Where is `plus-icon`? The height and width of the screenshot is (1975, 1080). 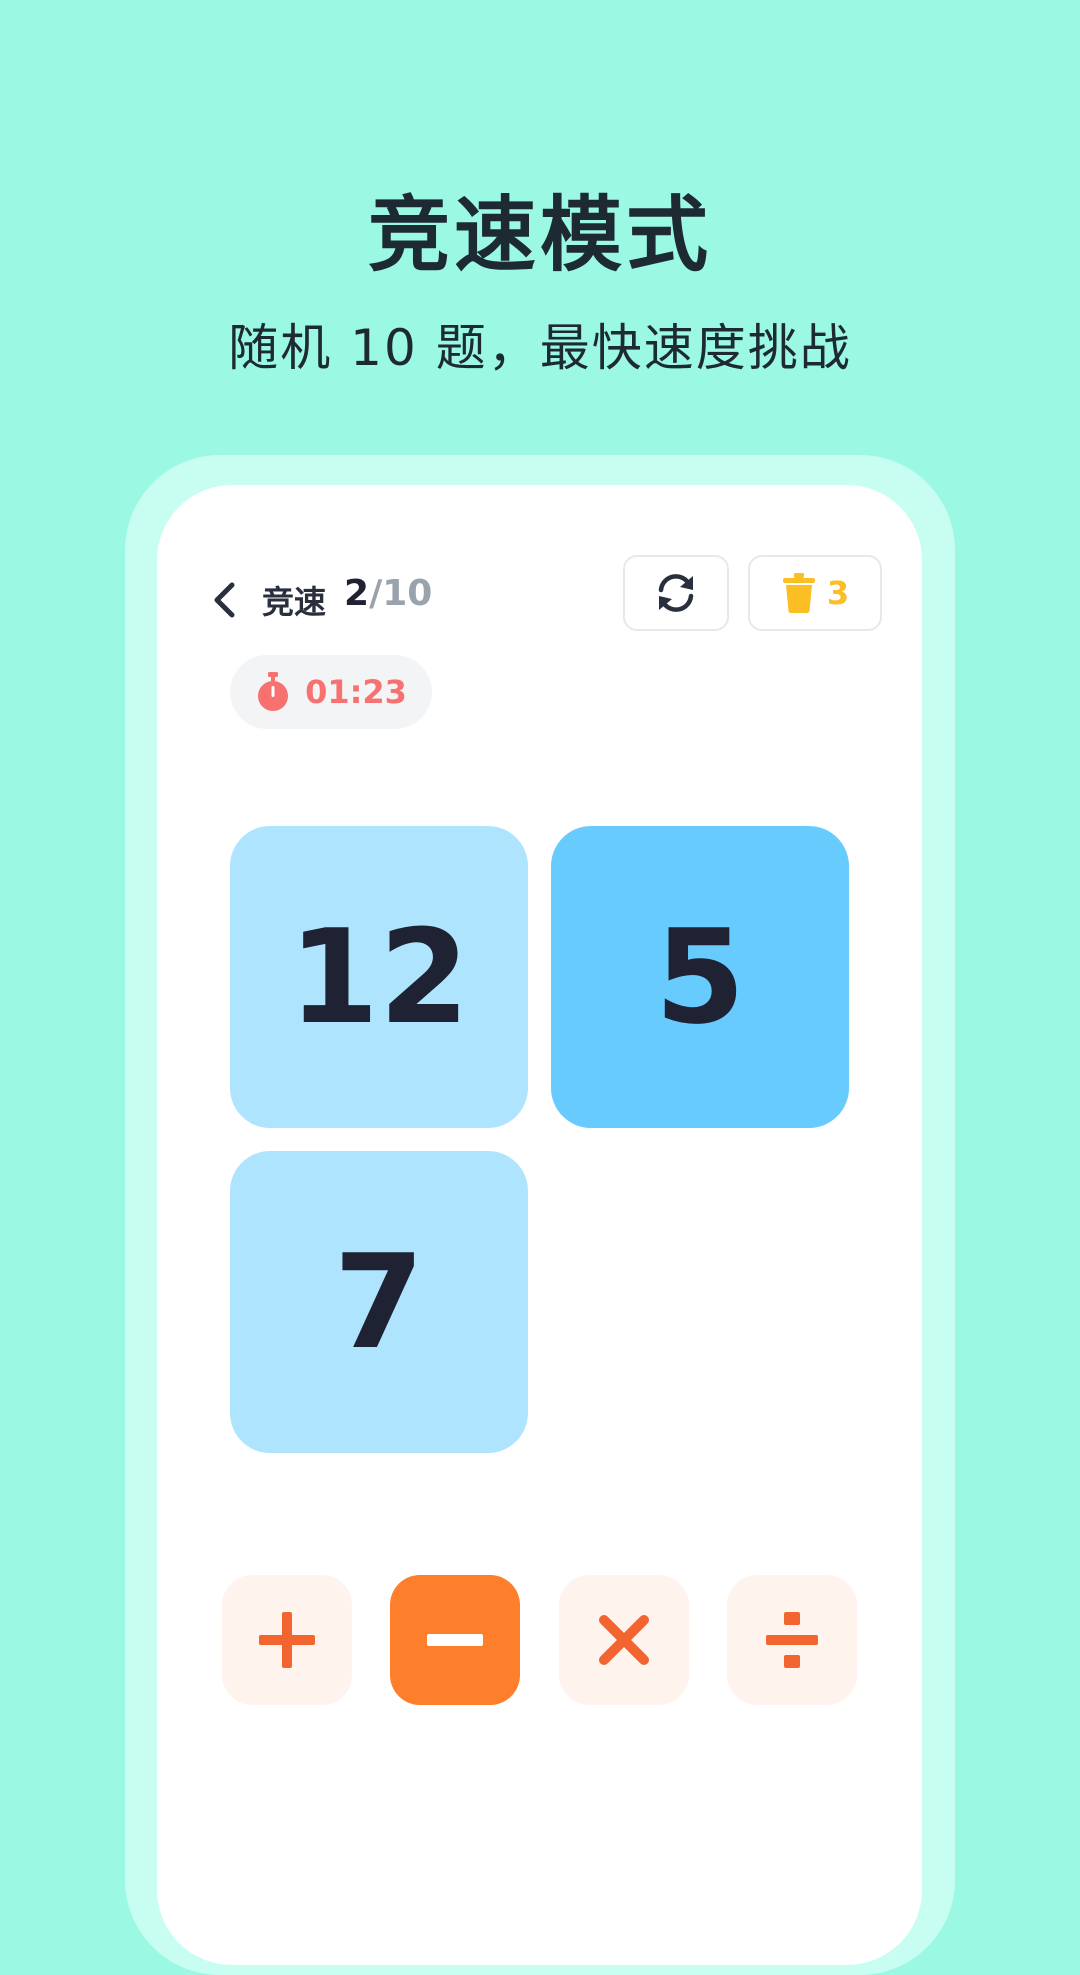 plus-icon is located at coordinates (287, 1640).